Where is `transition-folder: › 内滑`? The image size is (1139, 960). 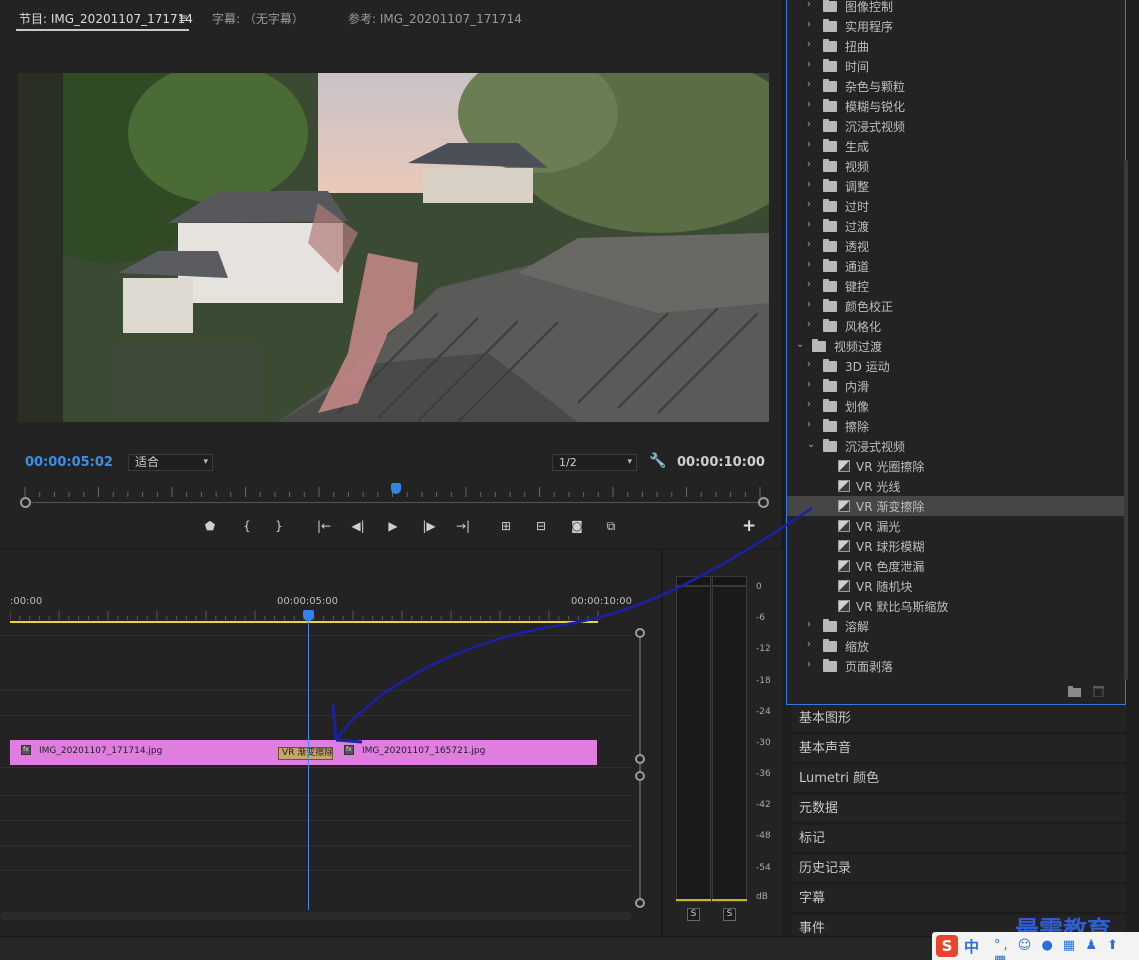
transition-folder: › 内滑 is located at coordinates (956, 386).